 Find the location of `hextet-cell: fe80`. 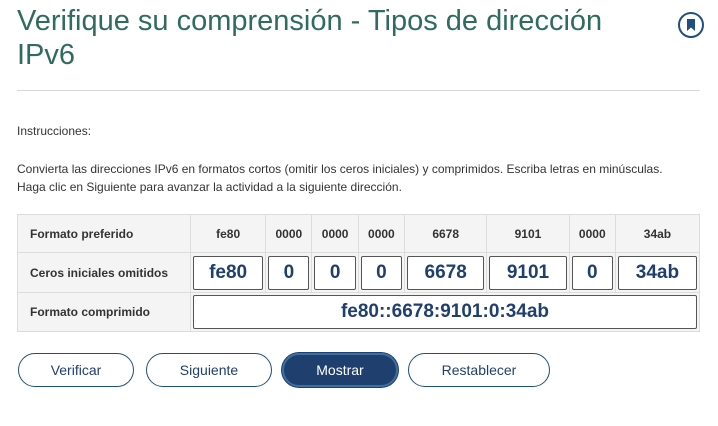

hextet-cell: fe80 is located at coordinates (228, 233).